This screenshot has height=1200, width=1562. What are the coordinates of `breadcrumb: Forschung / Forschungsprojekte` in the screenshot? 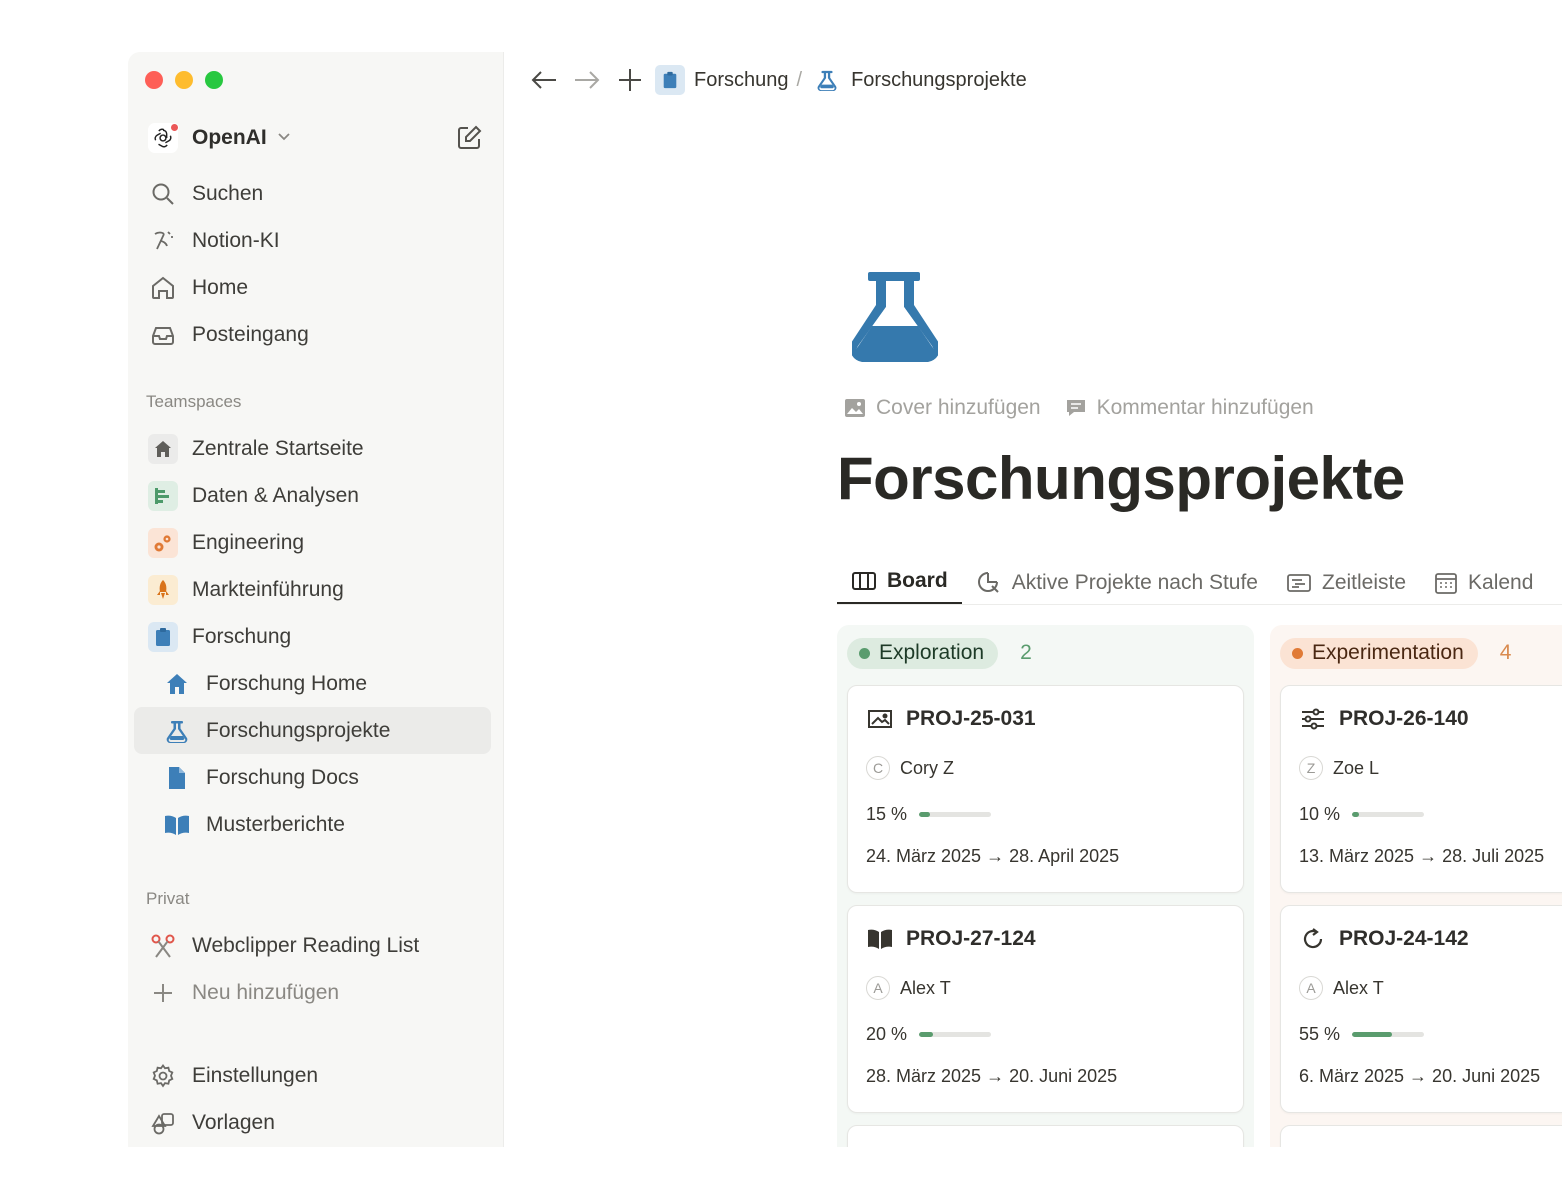 It's located at (841, 80).